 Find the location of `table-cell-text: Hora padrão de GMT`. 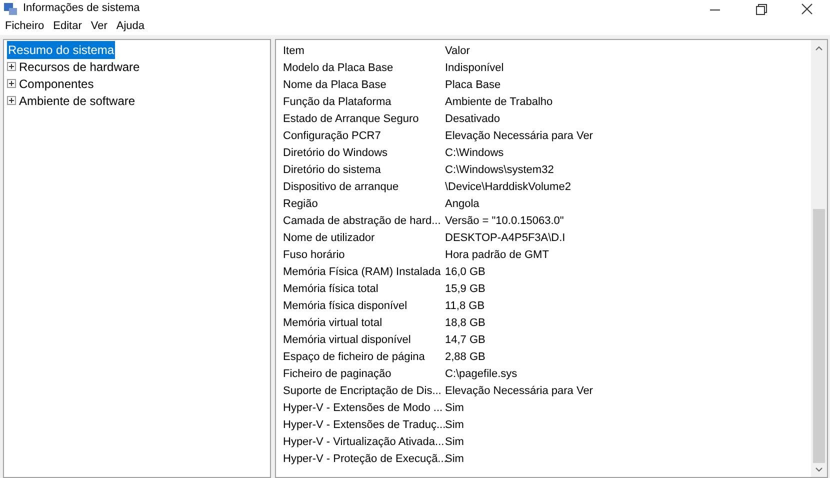

table-cell-text: Hora padrão de GMT is located at coordinates (497, 256).